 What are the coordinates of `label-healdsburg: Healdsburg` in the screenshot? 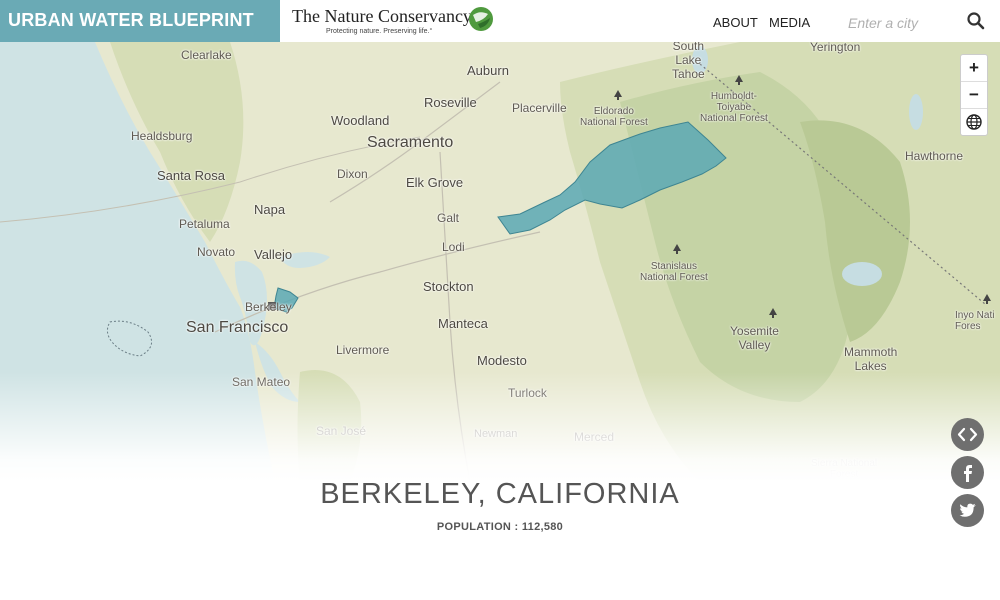 It's located at (162, 136).